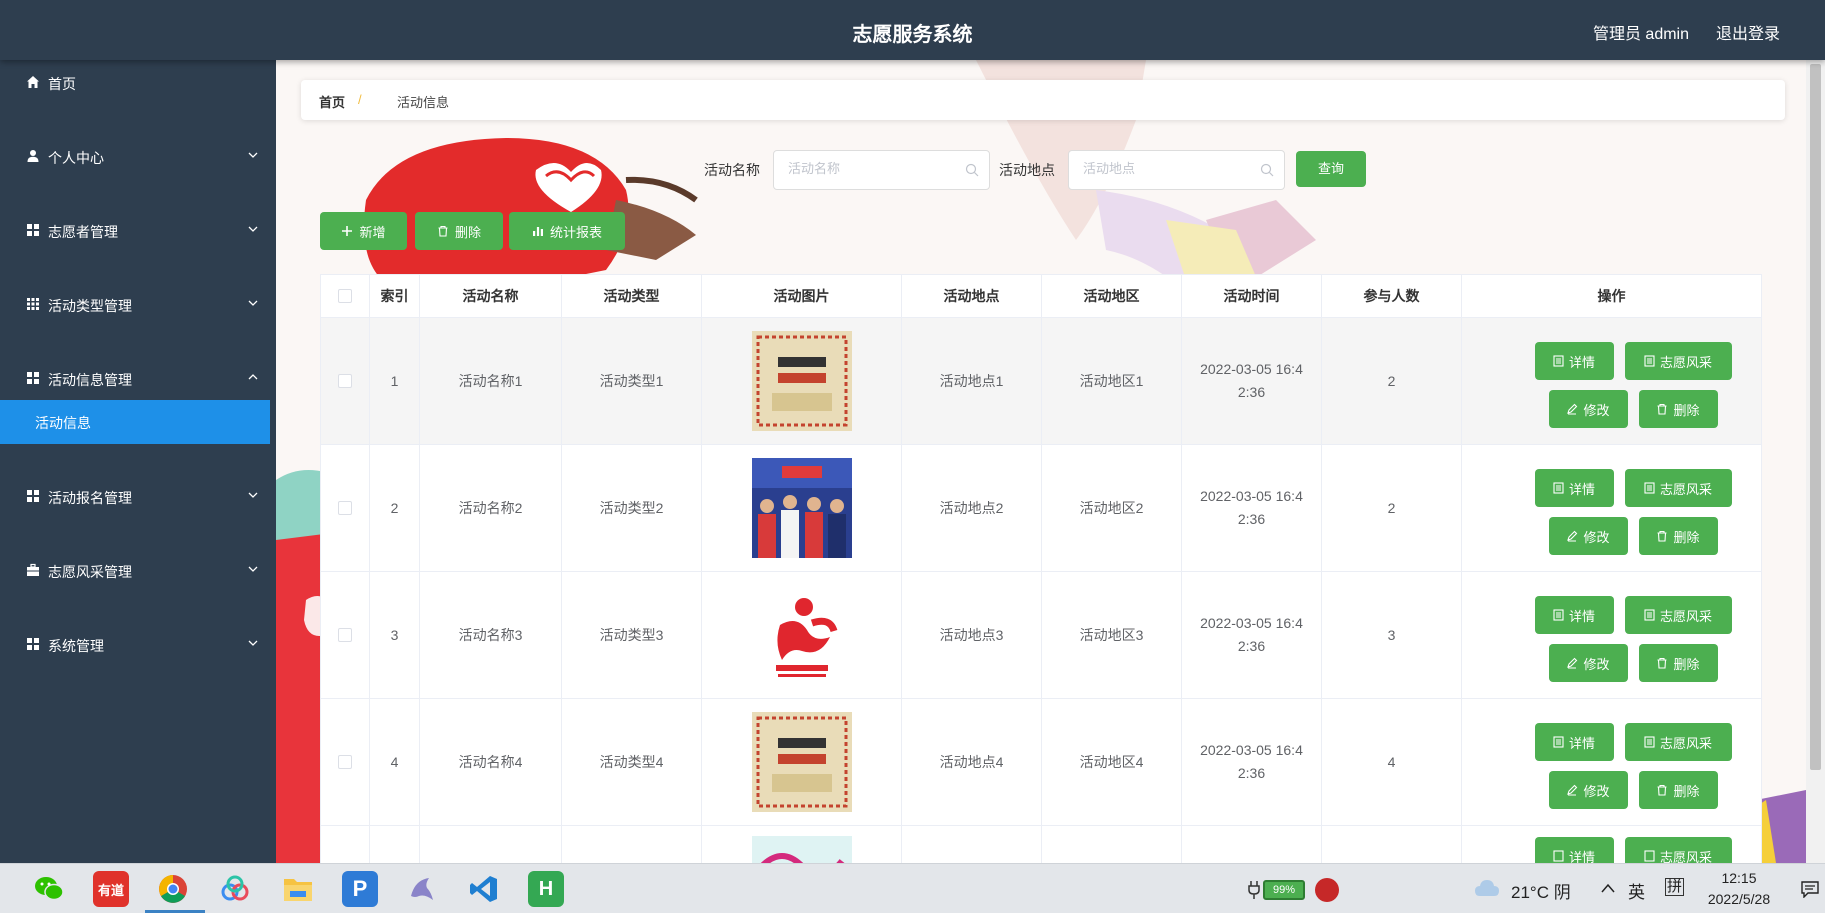 The width and height of the screenshot is (1825, 913). What do you see at coordinates (298, 889) in the screenshot?
I see `file-explorer-icon` at bounding box center [298, 889].